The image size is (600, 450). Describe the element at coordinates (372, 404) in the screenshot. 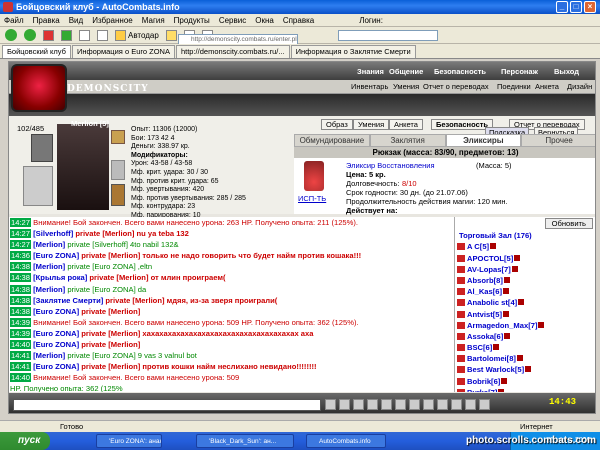

I see `clear-chat-button` at that location.